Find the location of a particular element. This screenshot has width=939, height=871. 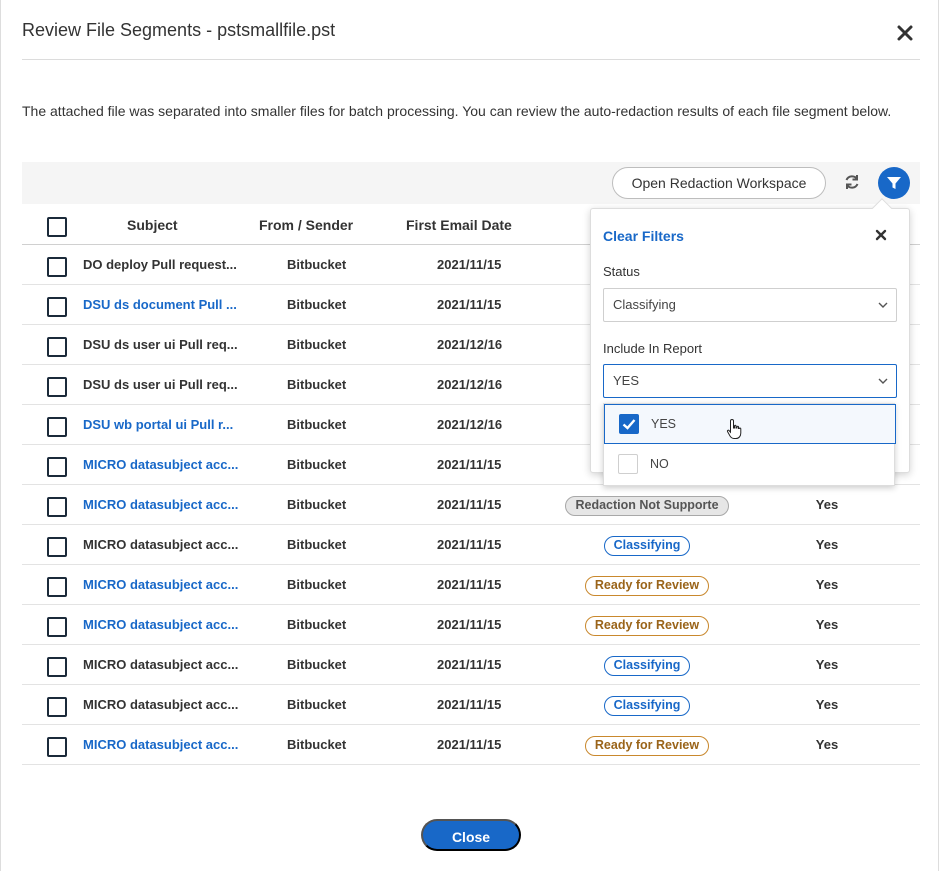

close-button: Close is located at coordinates (471, 835).